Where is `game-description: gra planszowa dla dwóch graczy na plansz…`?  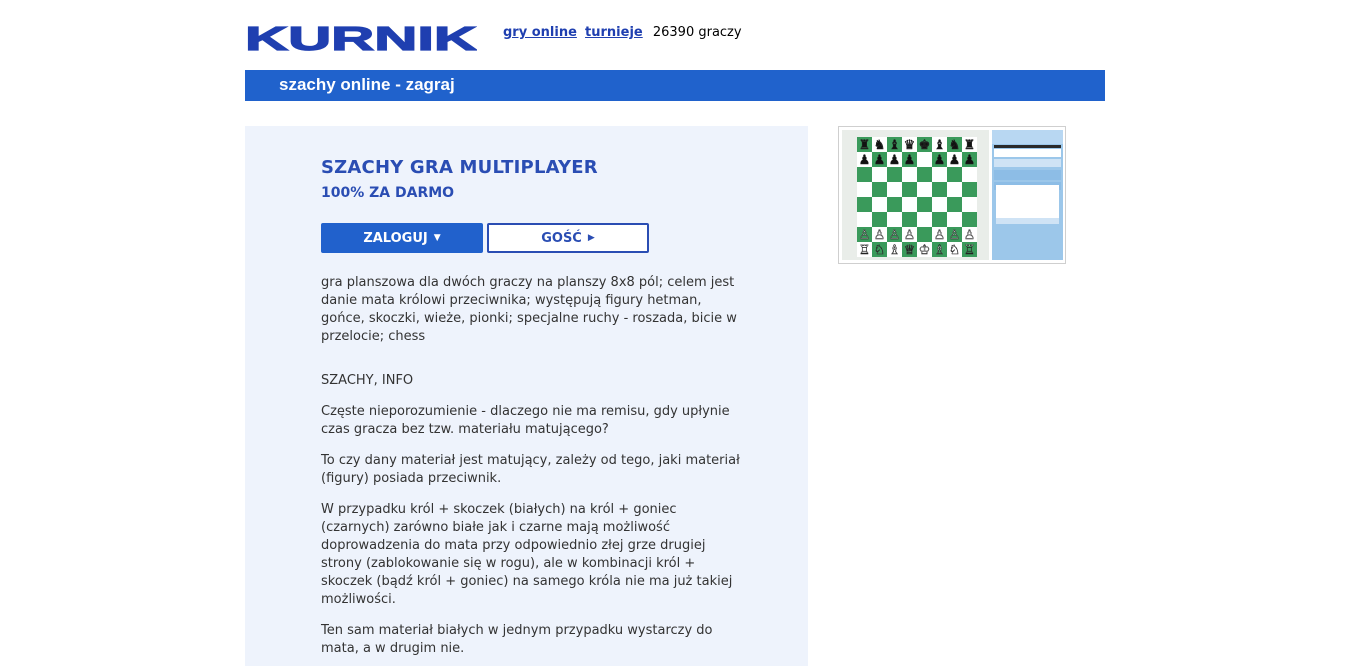
game-description: gra planszowa dla dwóch graczy na plansz… is located at coordinates (529, 309).